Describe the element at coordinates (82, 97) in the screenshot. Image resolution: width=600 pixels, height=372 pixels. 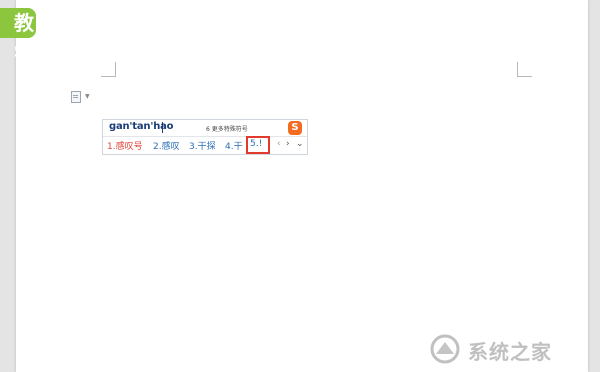
I see `paste-options-button: ▼` at that location.